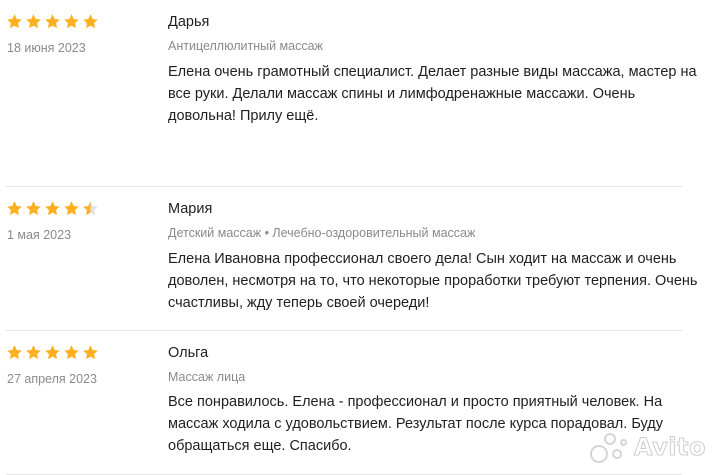 This screenshot has width=720, height=475. What do you see at coordinates (609, 447) in the screenshot?
I see `avito-logo-icon` at bounding box center [609, 447].